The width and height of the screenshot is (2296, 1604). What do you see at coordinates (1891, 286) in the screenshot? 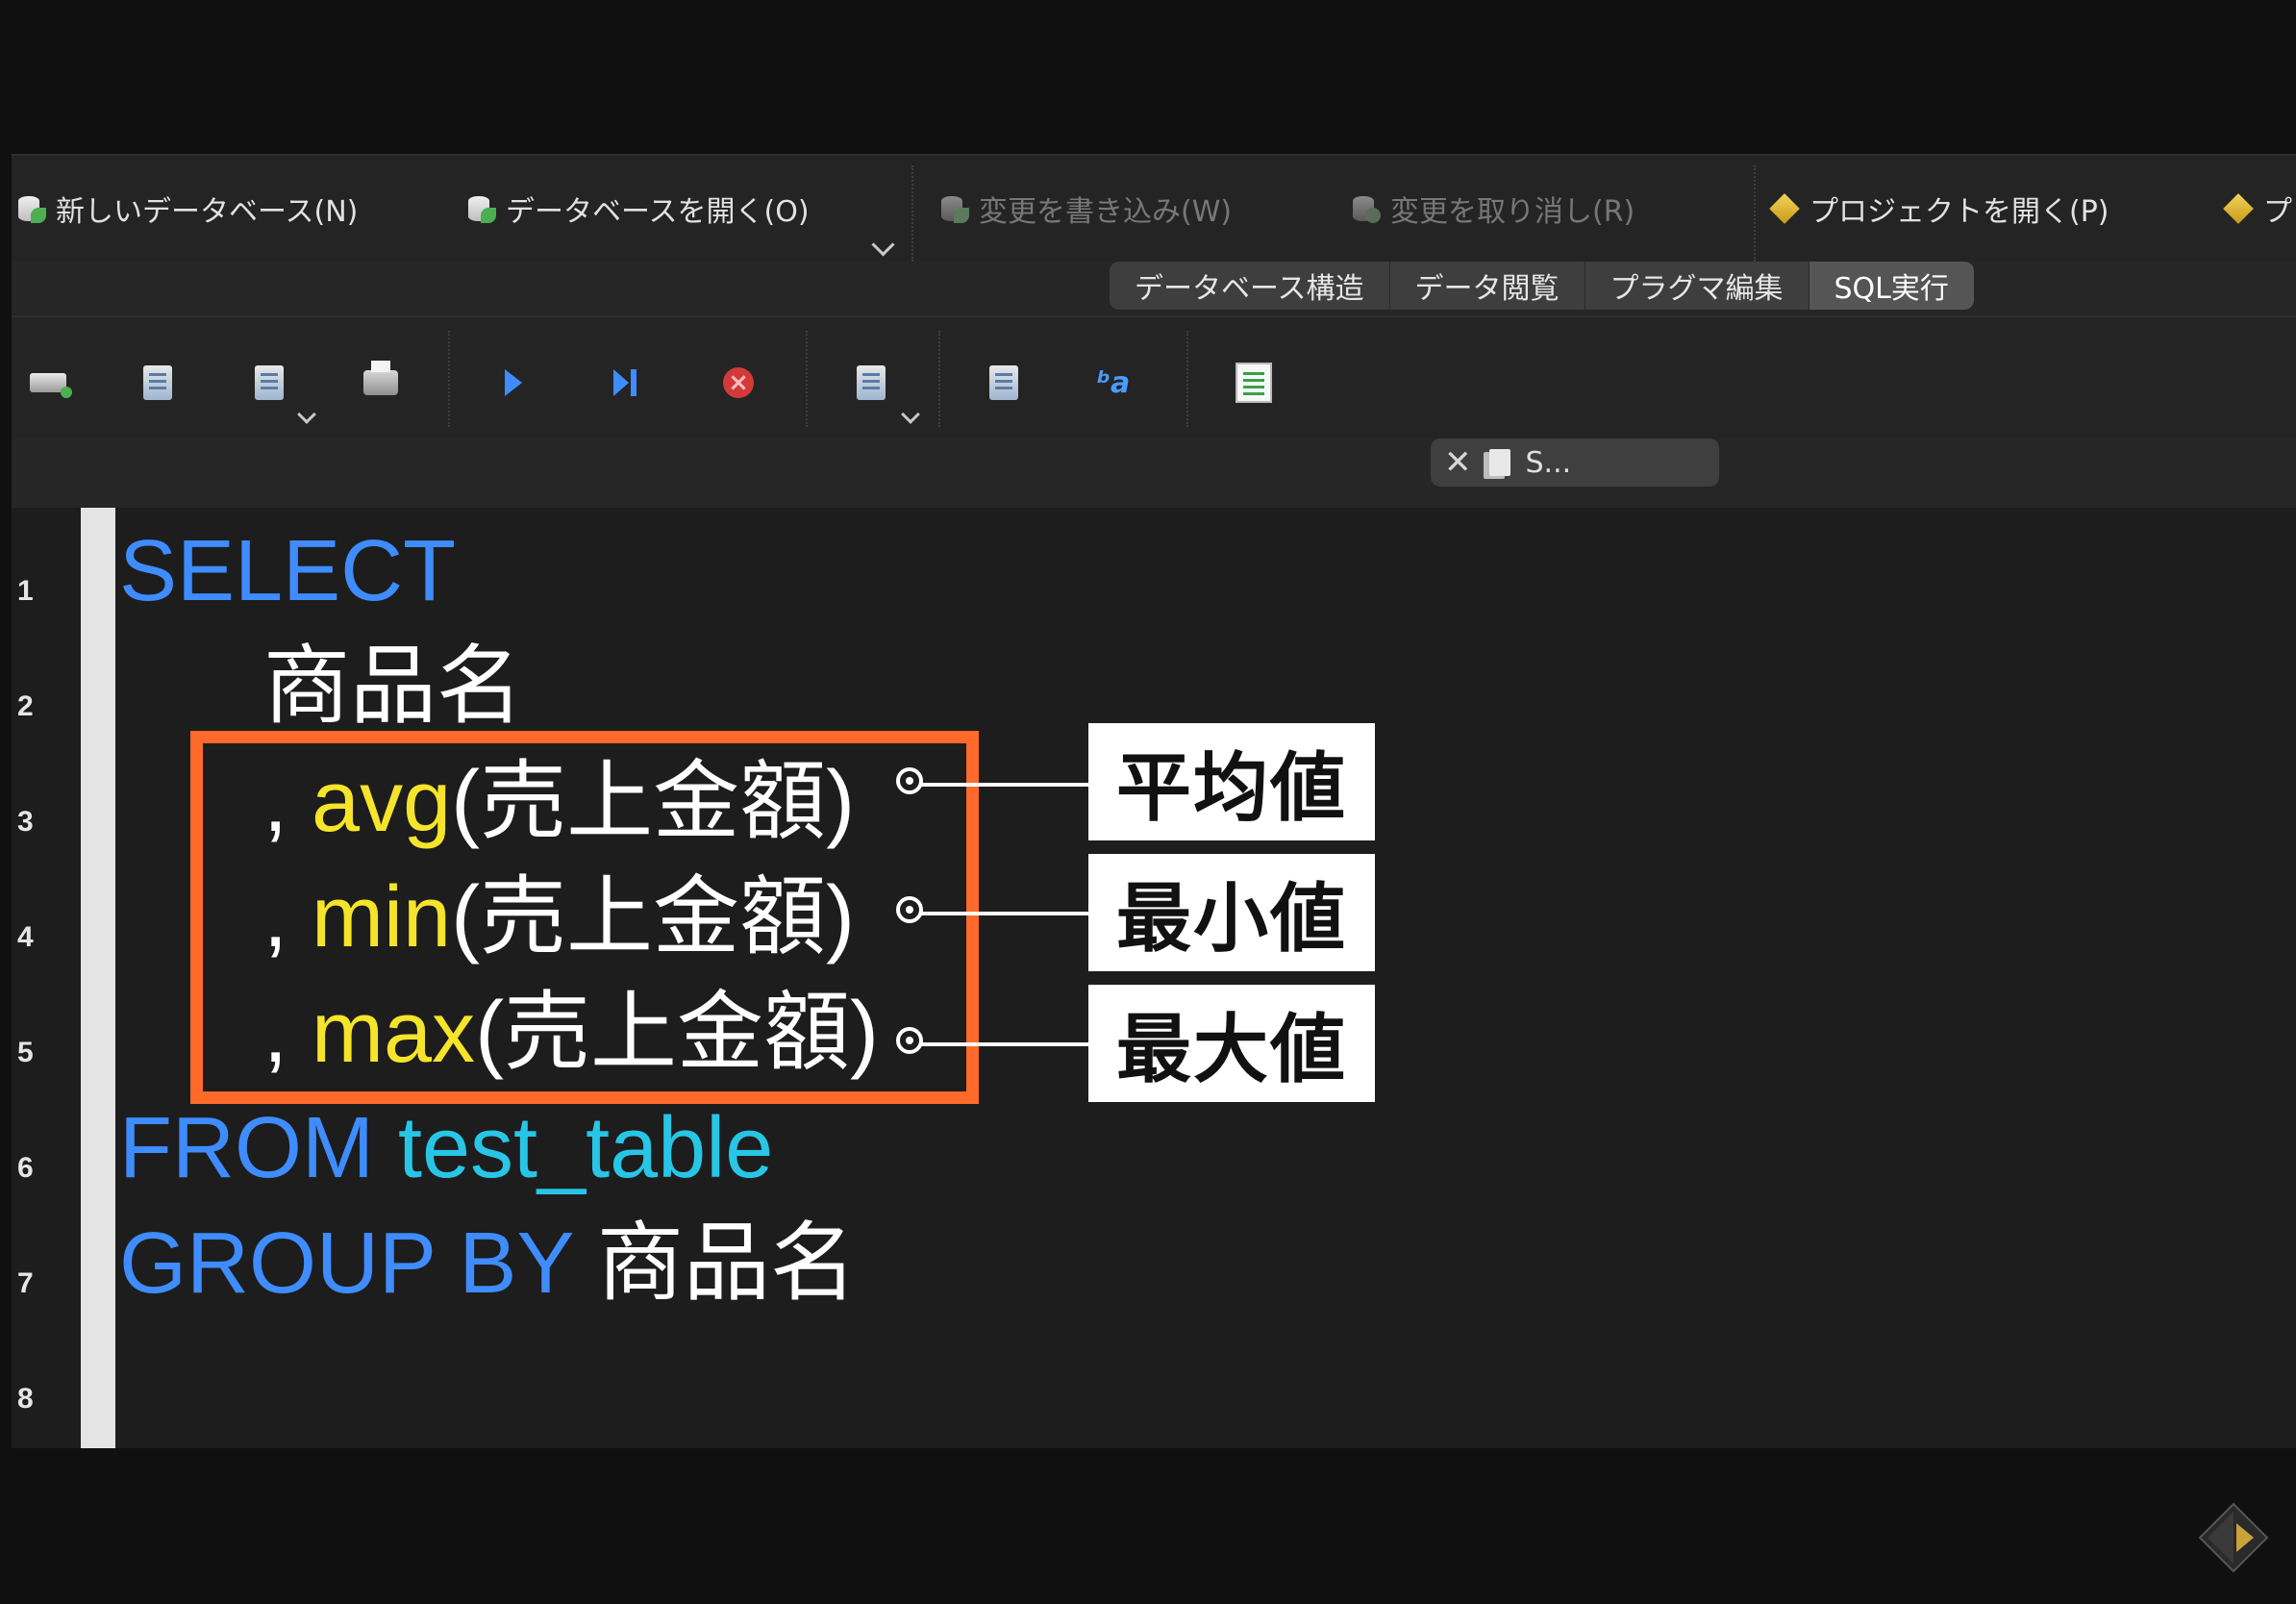
I see `tab-execute-sql: SQL実行` at bounding box center [1891, 286].